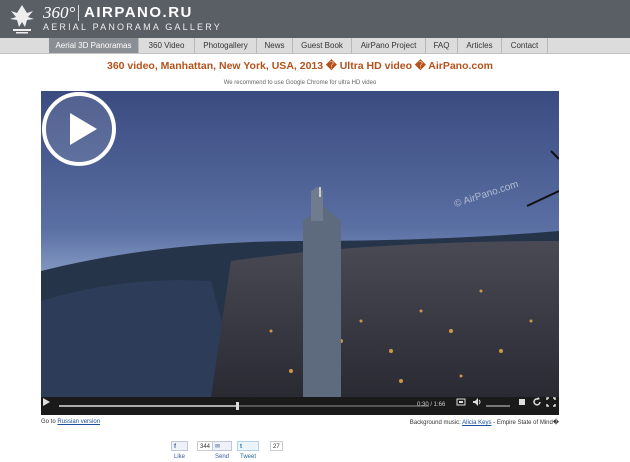  What do you see at coordinates (78, 422) in the screenshot?
I see `russian-version-link: Russian version` at bounding box center [78, 422].